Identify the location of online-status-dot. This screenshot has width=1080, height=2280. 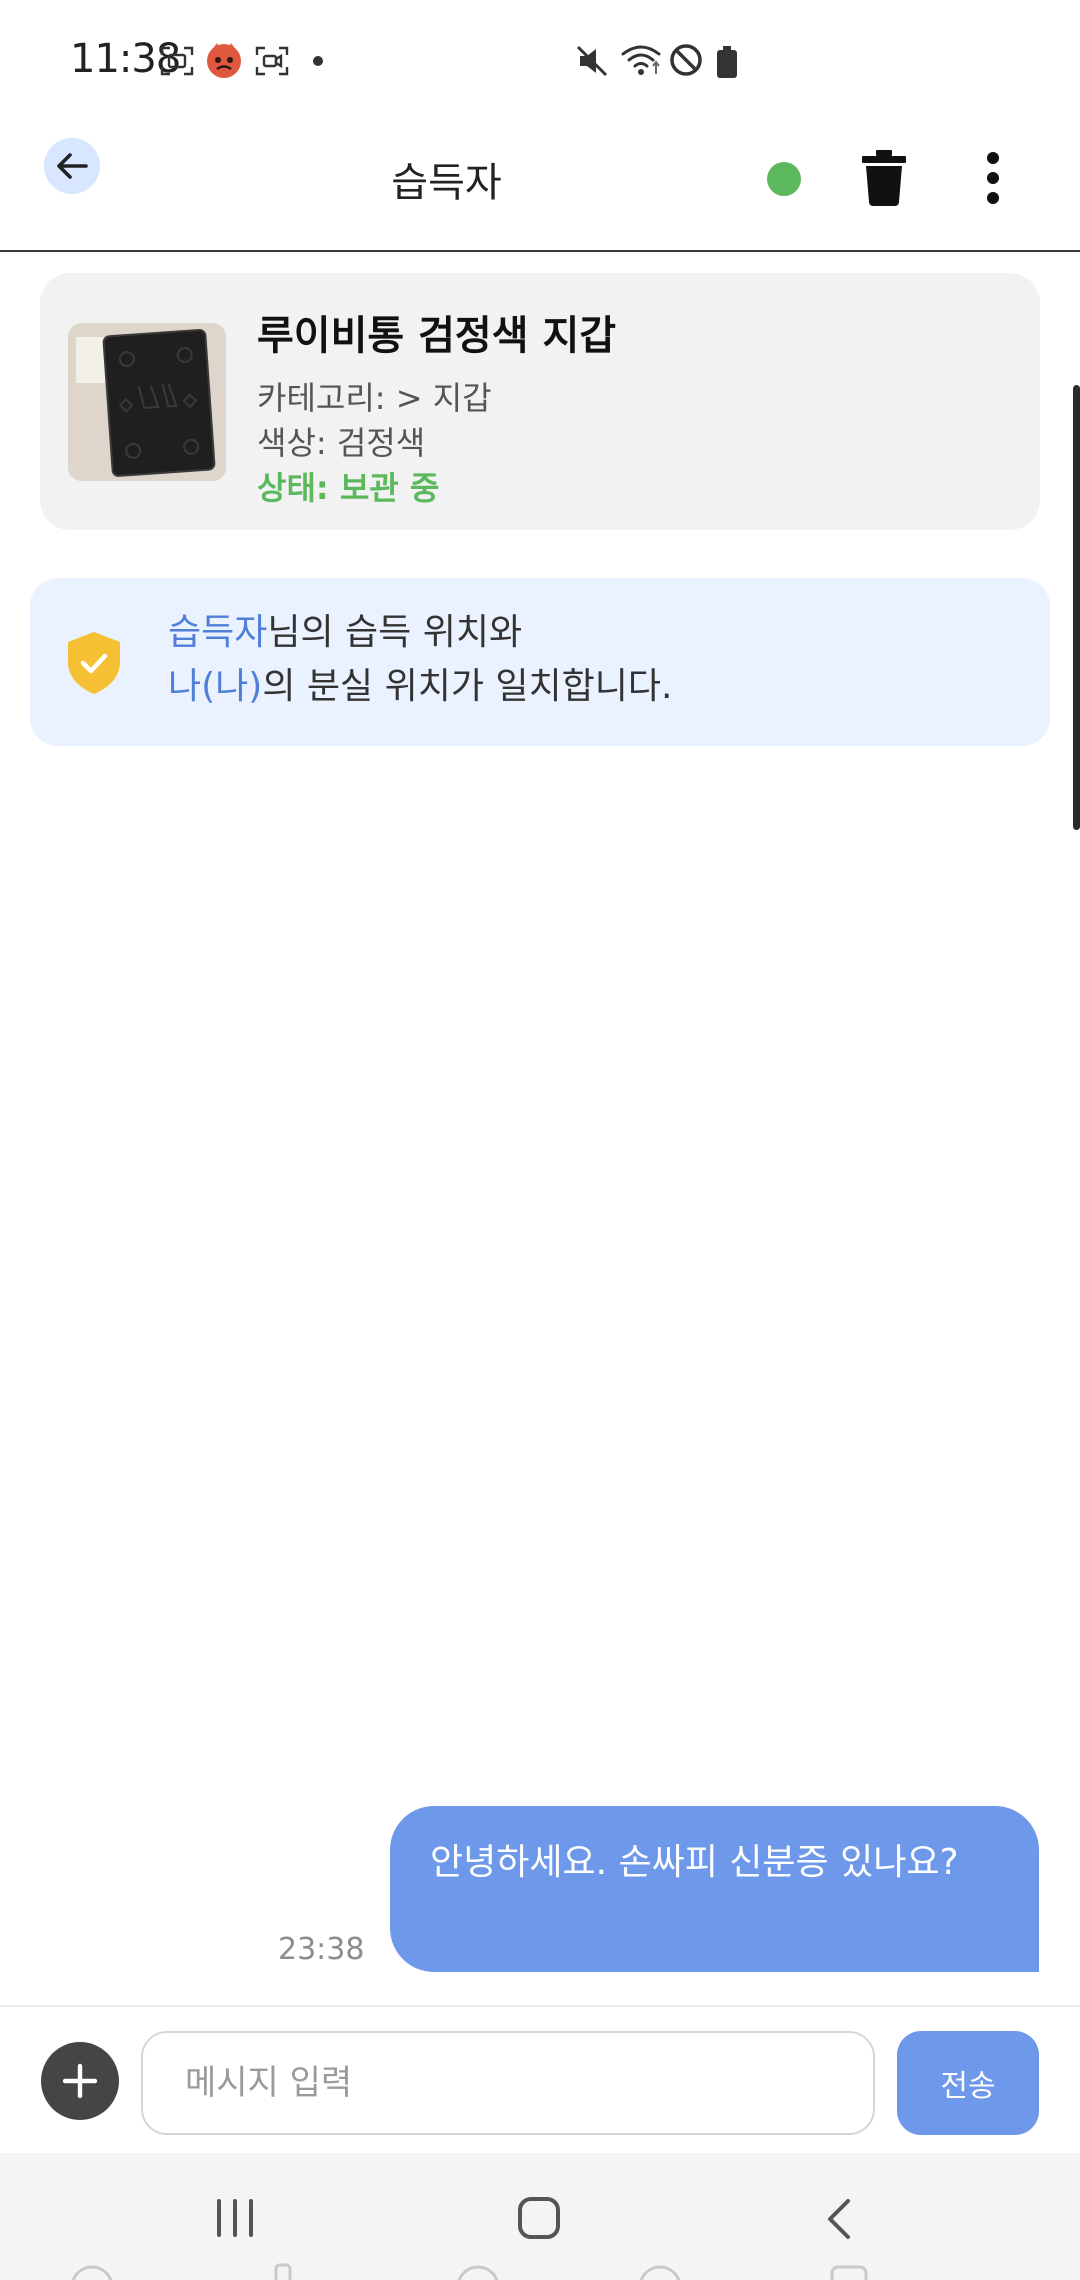
(784, 179).